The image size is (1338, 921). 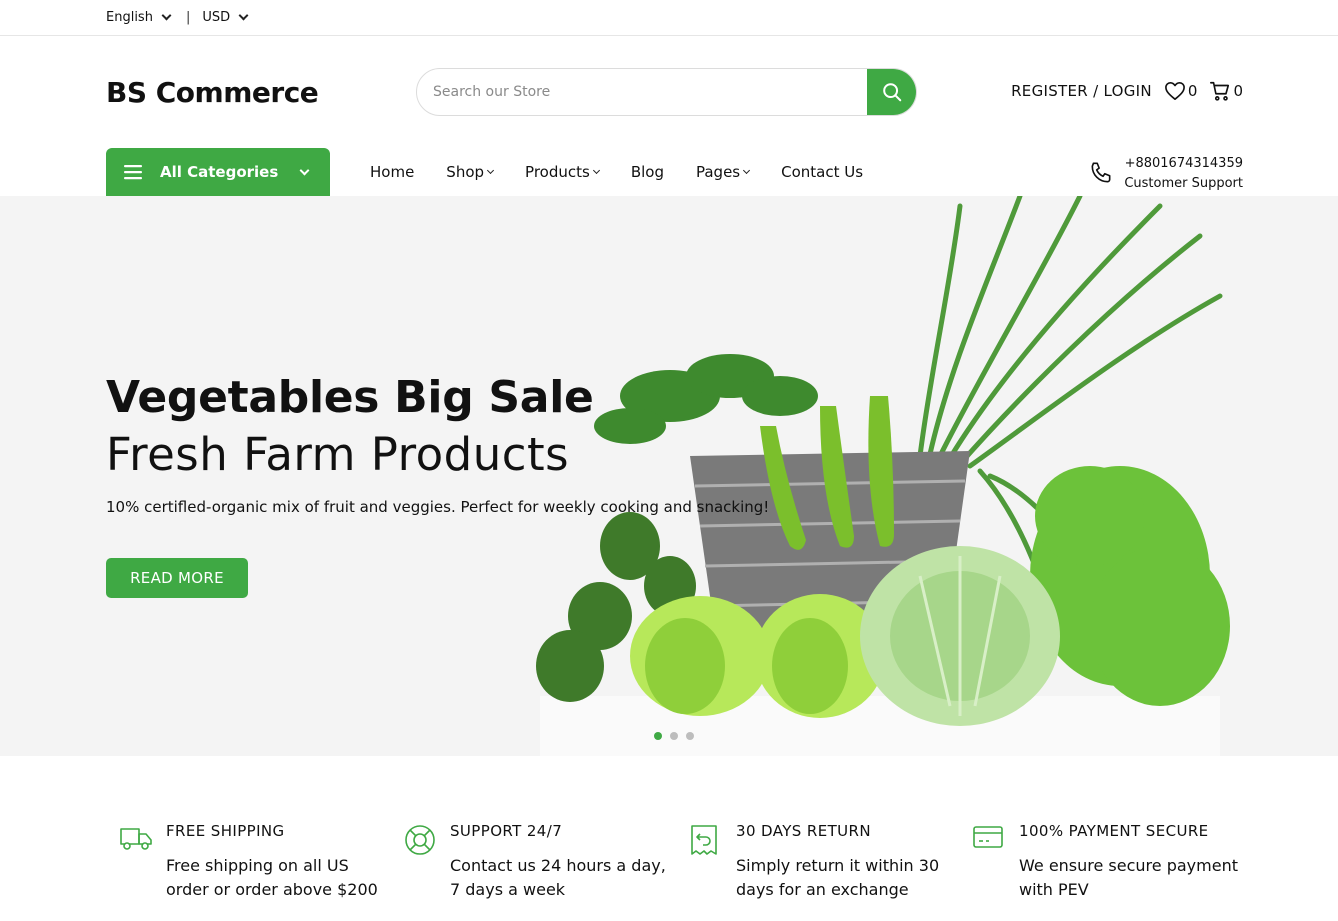 I want to click on hero-subtitle: Fresh Farm Products, so click(x=338, y=454).